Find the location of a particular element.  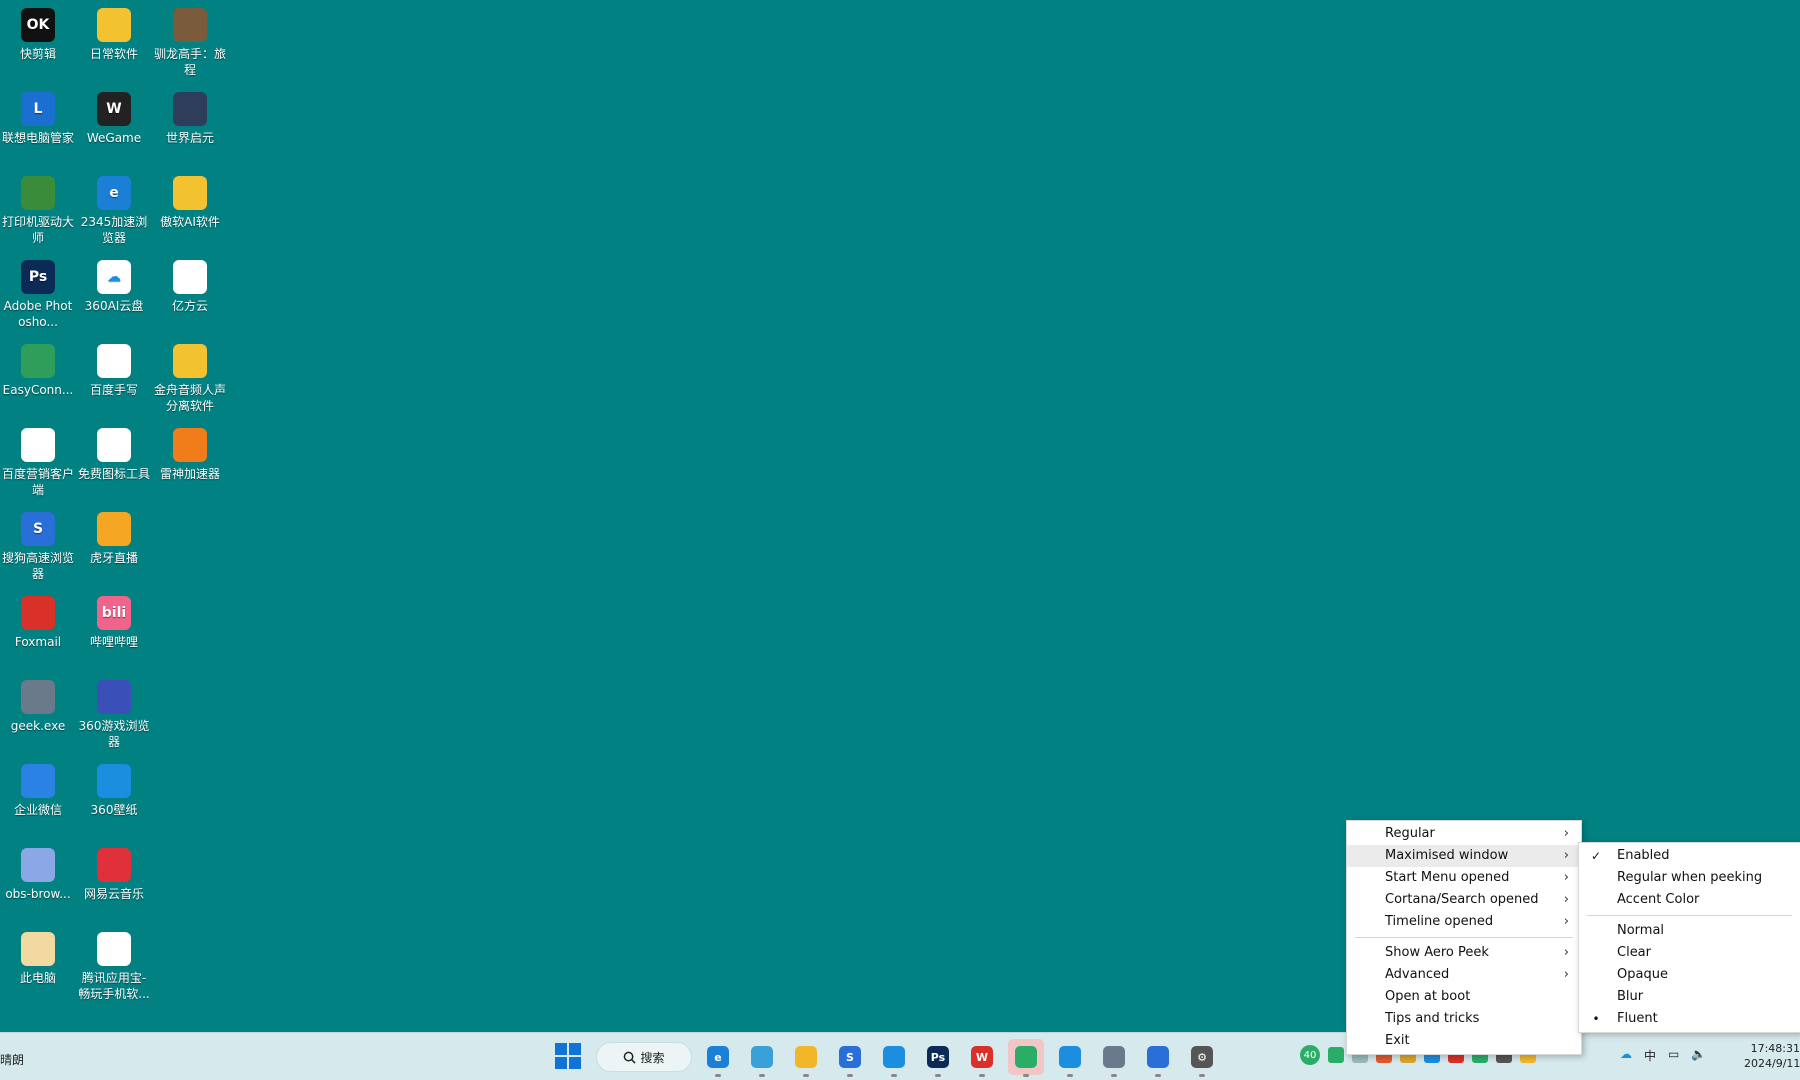

desktop-icon: 雷神加速器 is located at coordinates (190, 466).